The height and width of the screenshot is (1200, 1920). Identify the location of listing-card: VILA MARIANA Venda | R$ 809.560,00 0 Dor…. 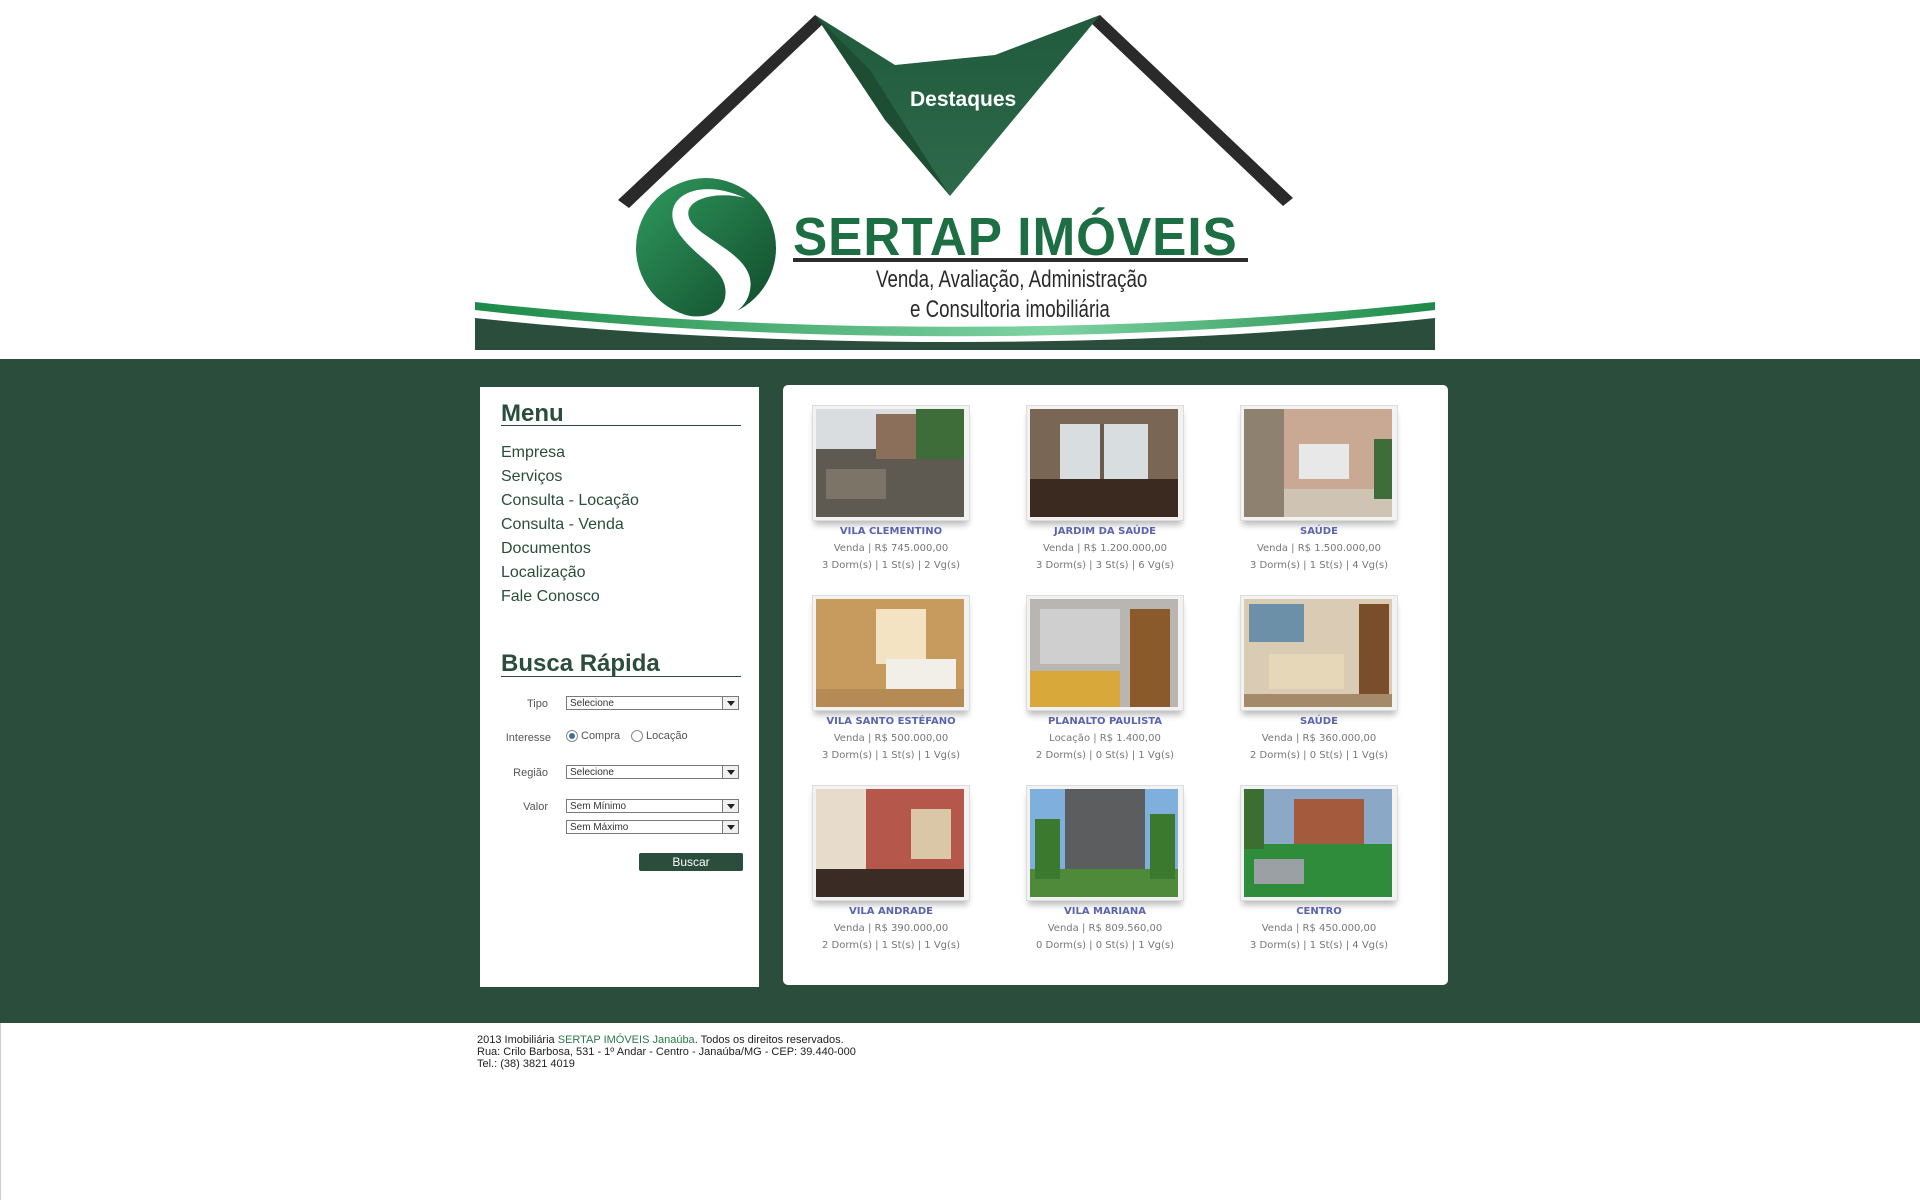
(1114, 870).